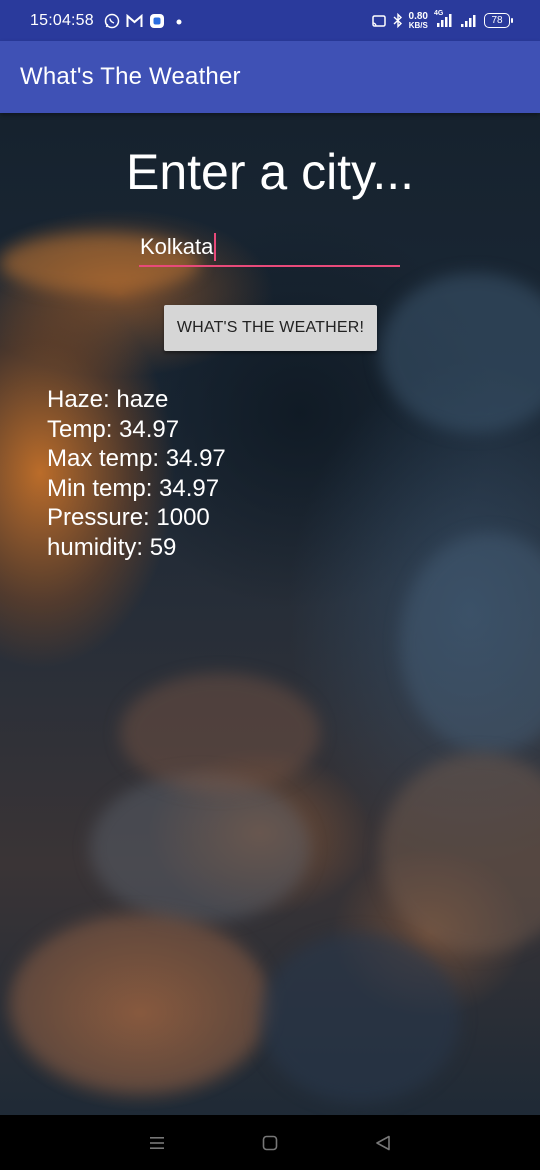 This screenshot has width=540, height=1170. What do you see at coordinates (108, 399) in the screenshot?
I see `weather-description: Haze: haze` at bounding box center [108, 399].